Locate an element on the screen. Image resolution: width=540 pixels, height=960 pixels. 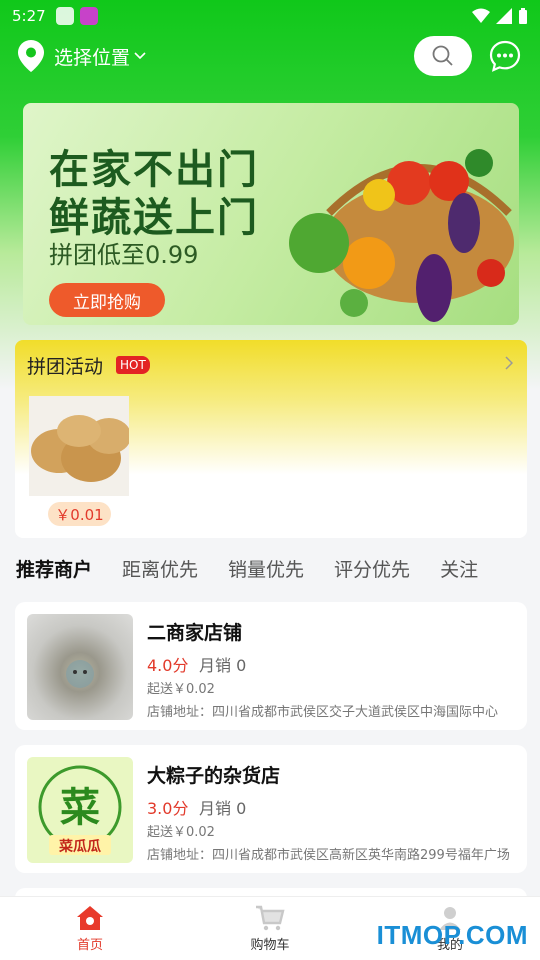
nav-cart-label: 购物车 is located at coordinates (270, 945).